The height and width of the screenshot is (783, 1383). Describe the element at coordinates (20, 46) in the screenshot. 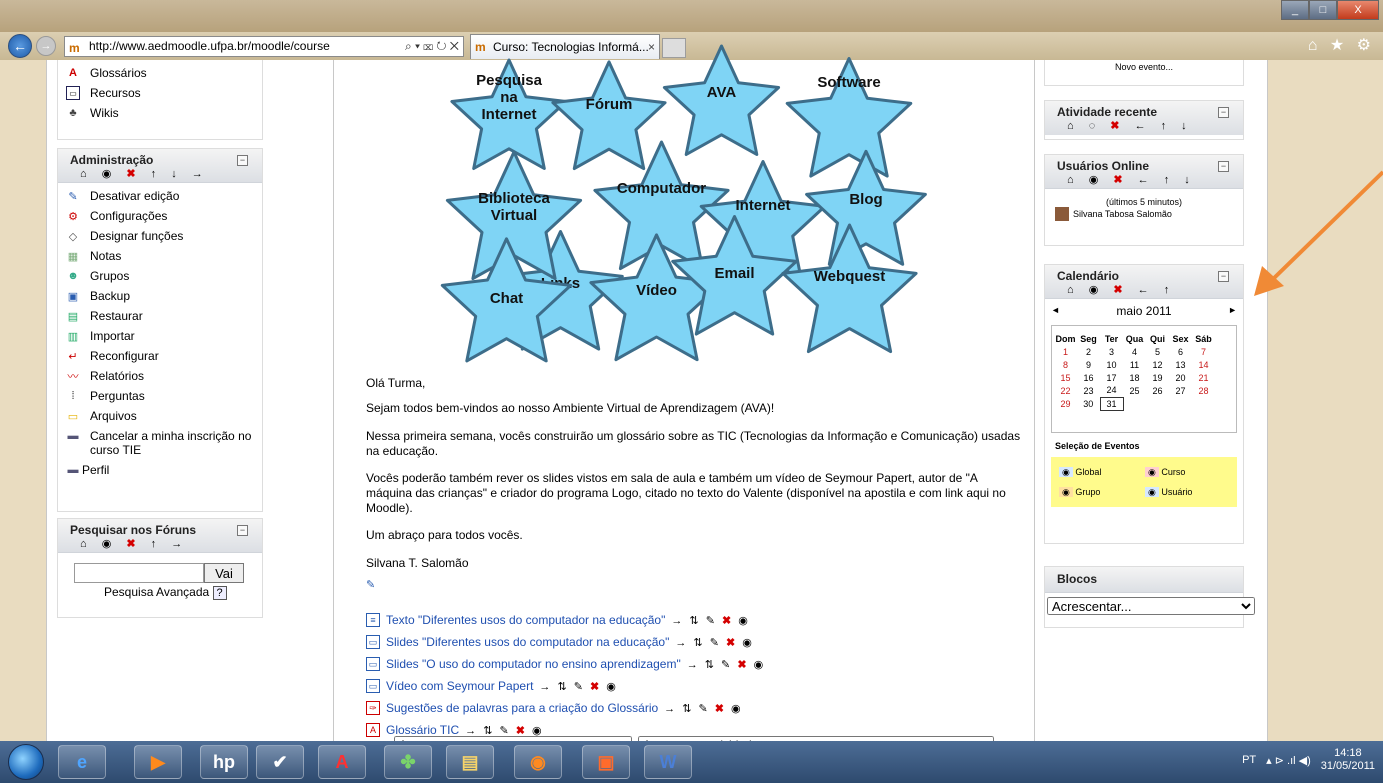

I see `back-arrow-icon: ←` at that location.